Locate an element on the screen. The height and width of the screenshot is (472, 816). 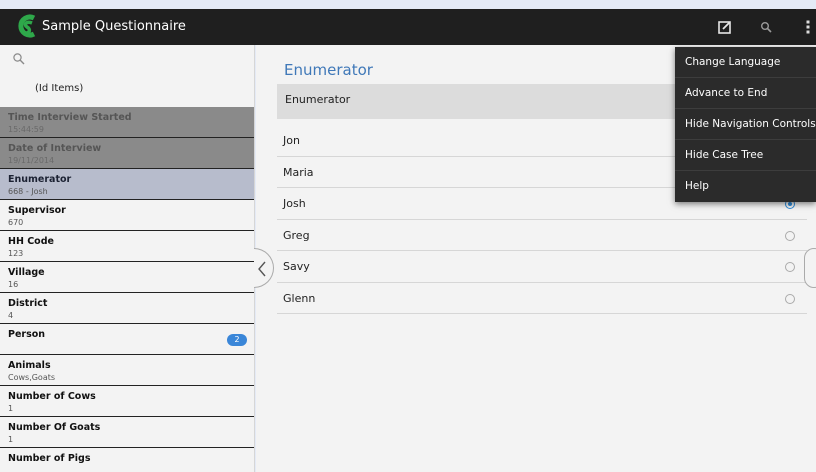
tree-item-hh-code: HH Code 123 is located at coordinates (127, 246).